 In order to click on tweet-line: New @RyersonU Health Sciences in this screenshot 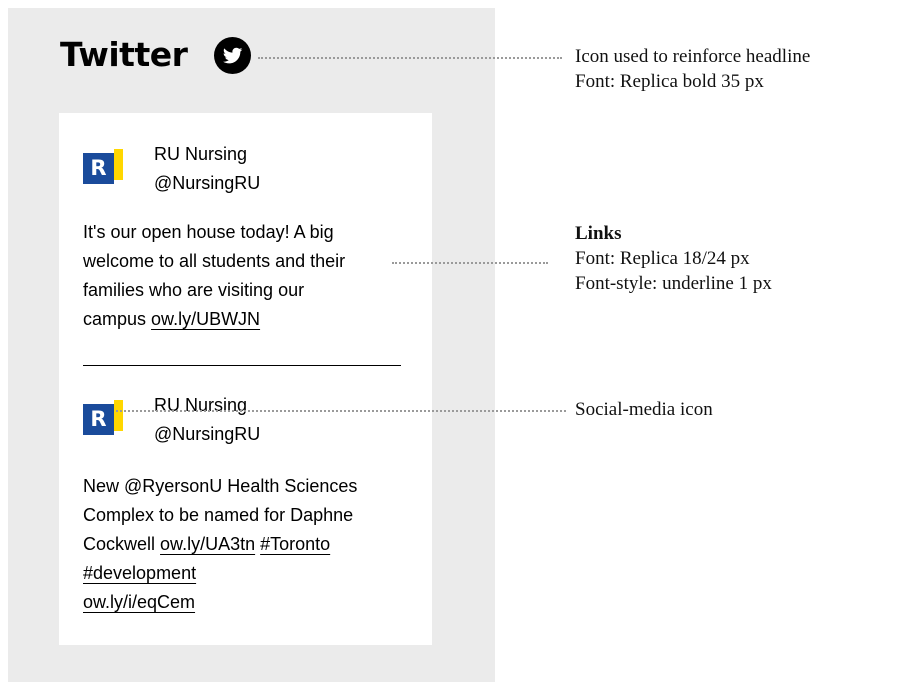, I will do `click(220, 486)`.